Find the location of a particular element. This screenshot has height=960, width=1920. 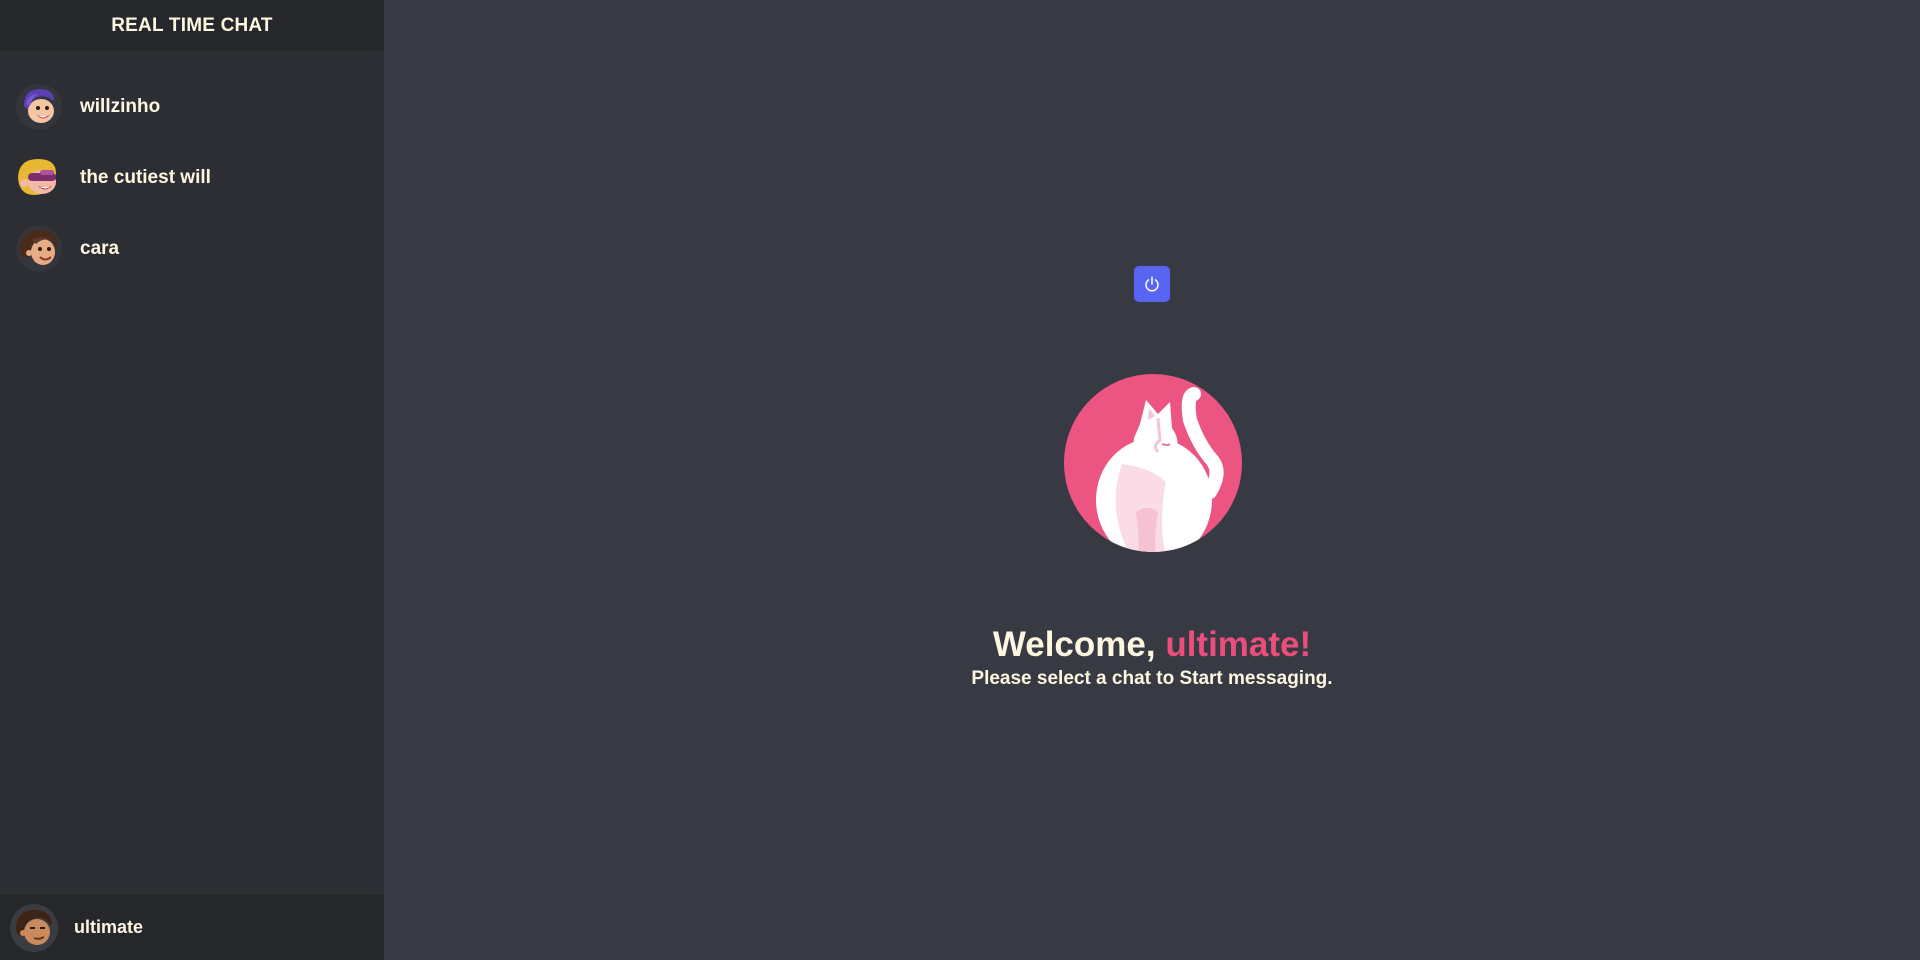

brown-hair-face-avatar is located at coordinates (39, 248).